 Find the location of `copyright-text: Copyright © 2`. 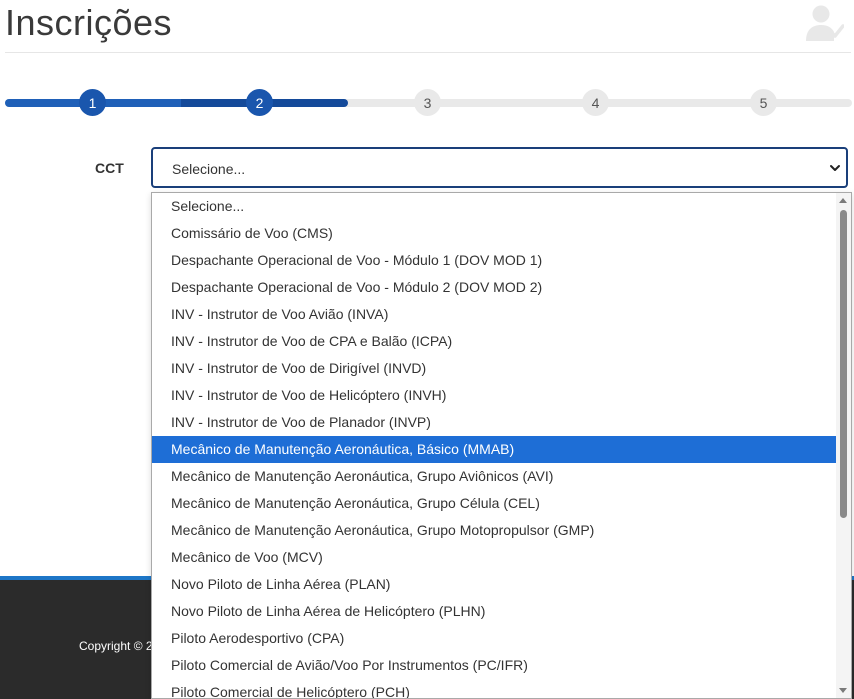

copyright-text: Copyright © 2 is located at coordinates (116, 646).